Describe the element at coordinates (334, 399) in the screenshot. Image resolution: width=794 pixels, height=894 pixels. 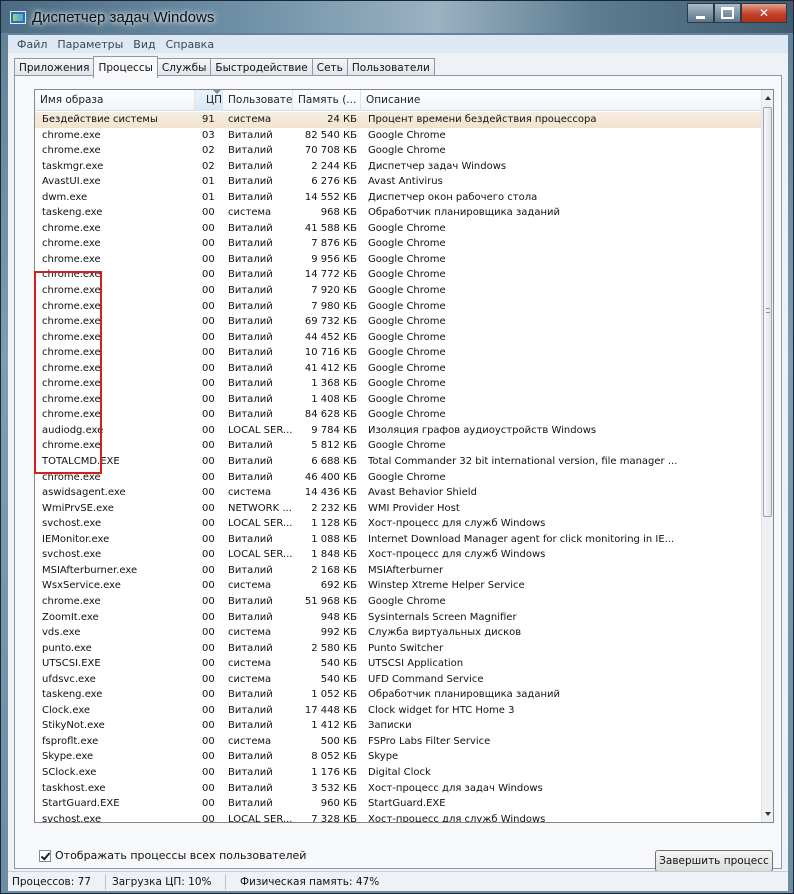
I see `cell-memory: 1 408 КБ` at that location.